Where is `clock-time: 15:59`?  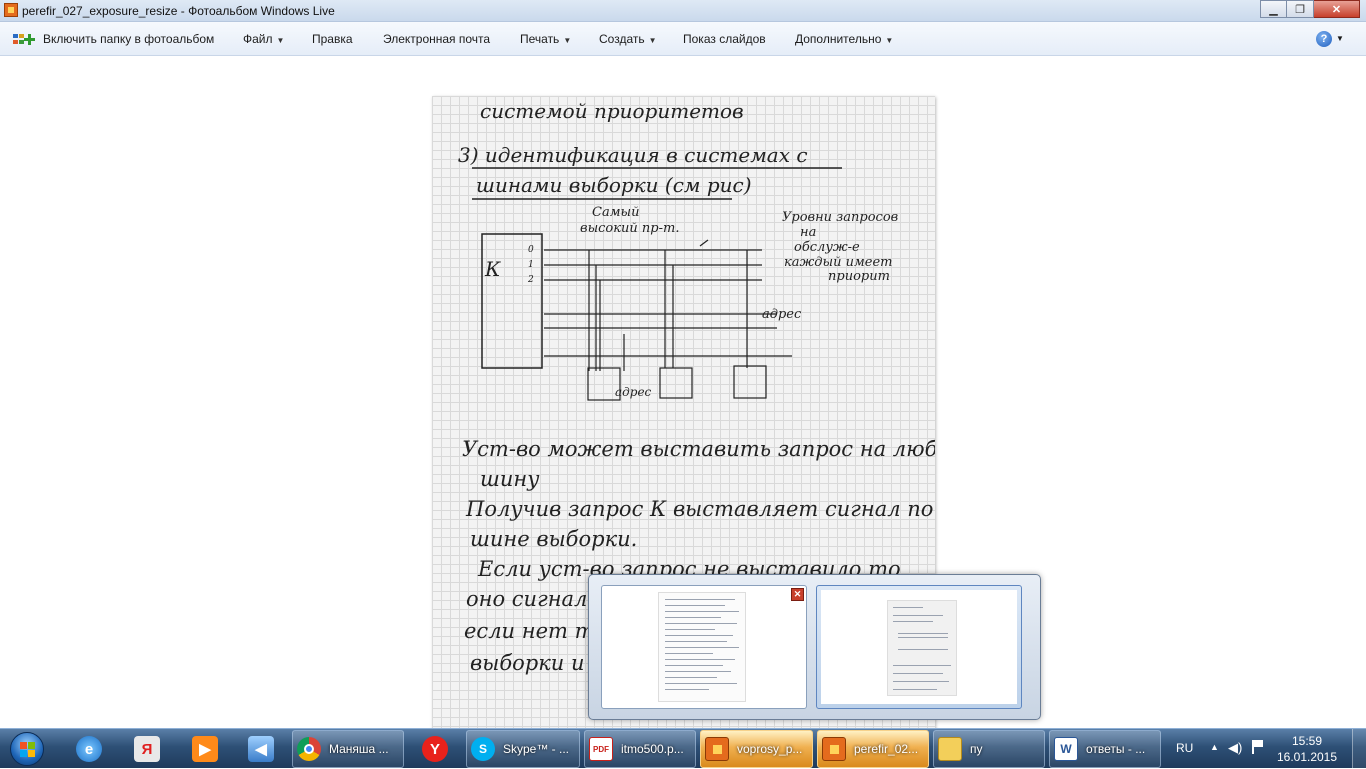
clock-time: 15:59 is located at coordinates (1307, 741).